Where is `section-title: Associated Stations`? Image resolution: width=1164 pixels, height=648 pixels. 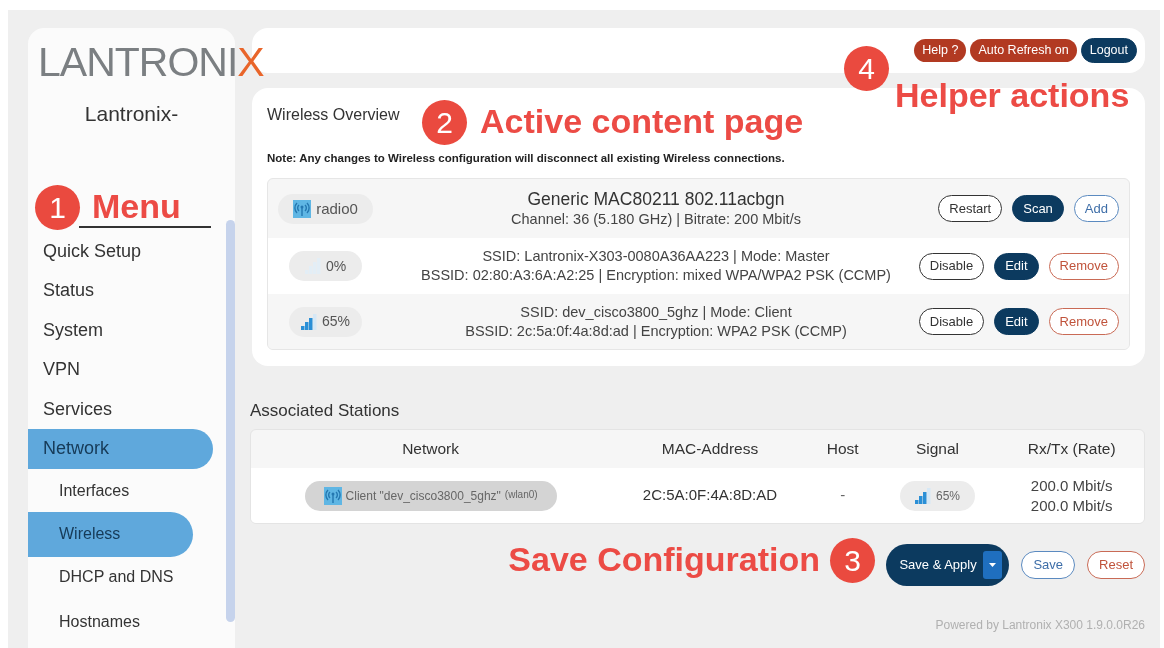
section-title: Associated Stations is located at coordinates (325, 410).